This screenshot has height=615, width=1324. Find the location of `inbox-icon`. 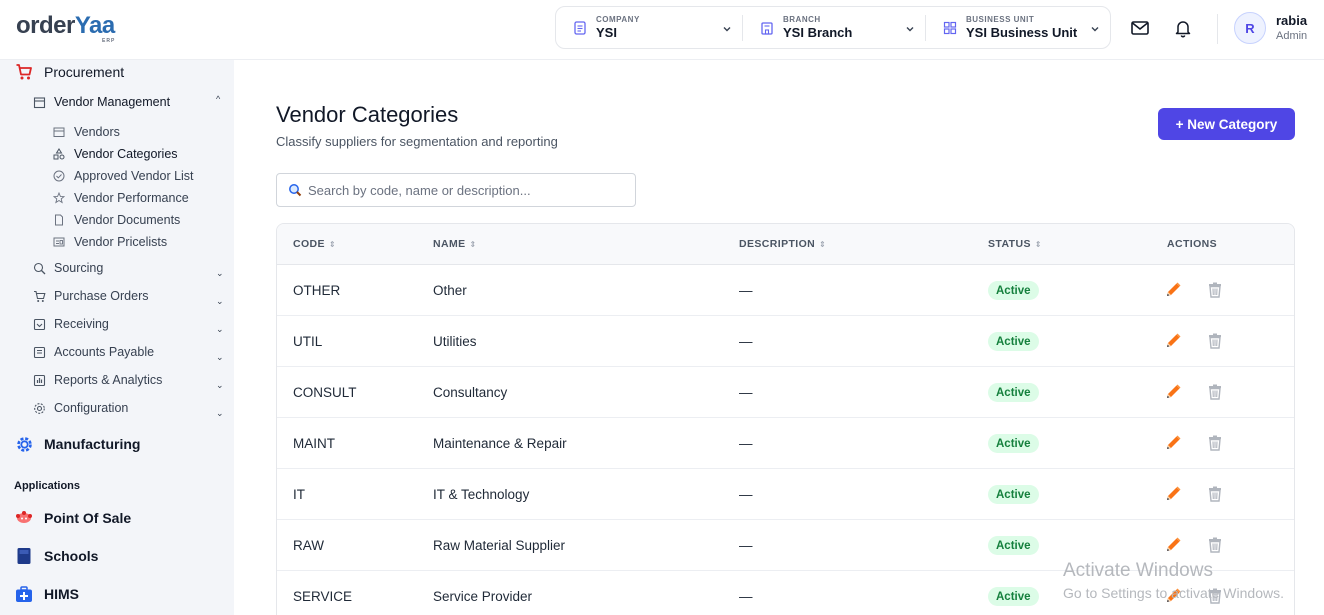

inbox-icon is located at coordinates (39, 324).